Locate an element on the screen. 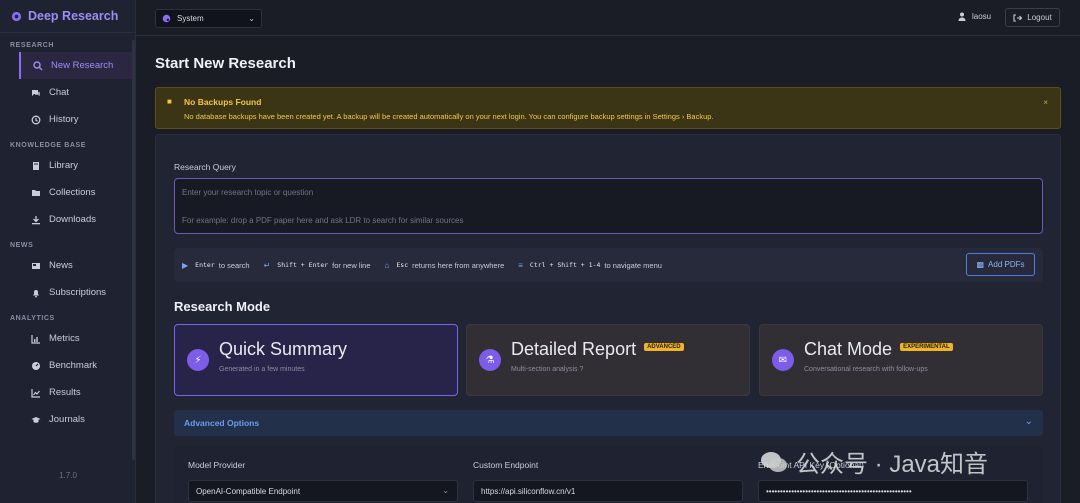  sidebar-item-results: Results is located at coordinates (67, 392).